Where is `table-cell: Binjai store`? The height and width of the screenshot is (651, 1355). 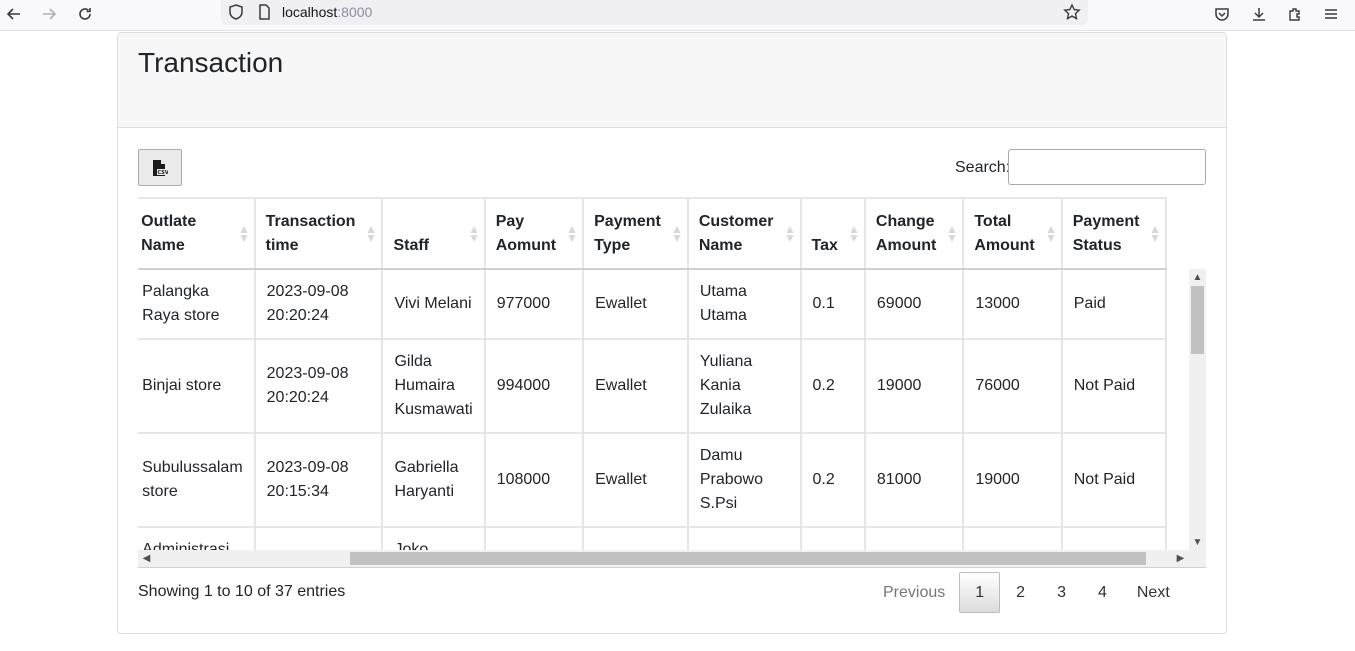 table-cell: Binjai store is located at coordinates (197, 386).